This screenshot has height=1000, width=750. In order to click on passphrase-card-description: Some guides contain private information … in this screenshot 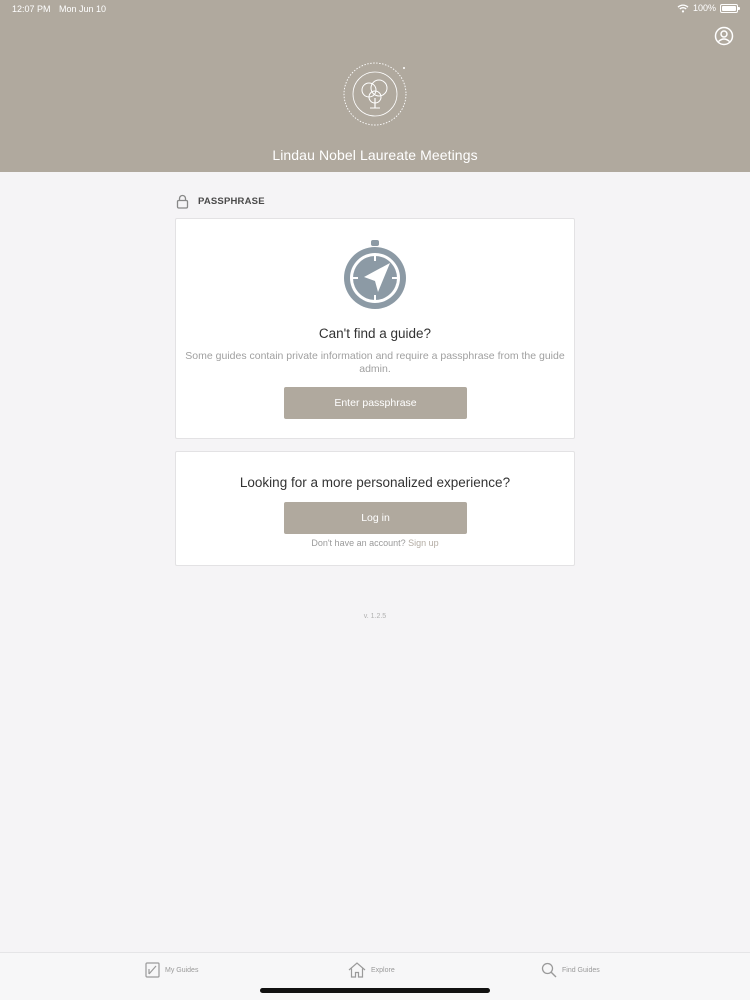, I will do `click(375, 362)`.